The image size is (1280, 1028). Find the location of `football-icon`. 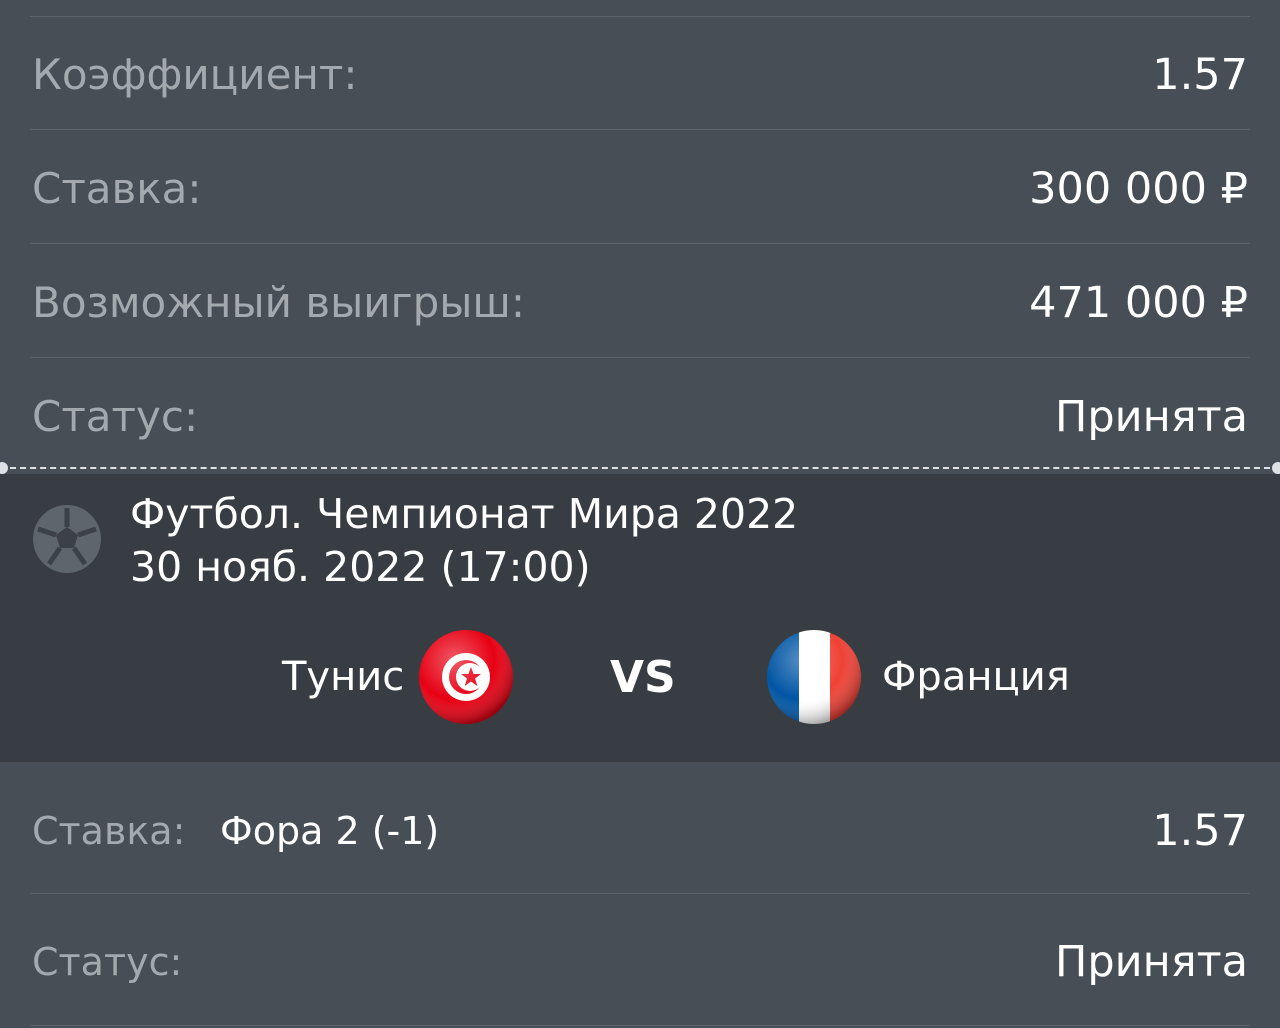

football-icon is located at coordinates (67, 539).